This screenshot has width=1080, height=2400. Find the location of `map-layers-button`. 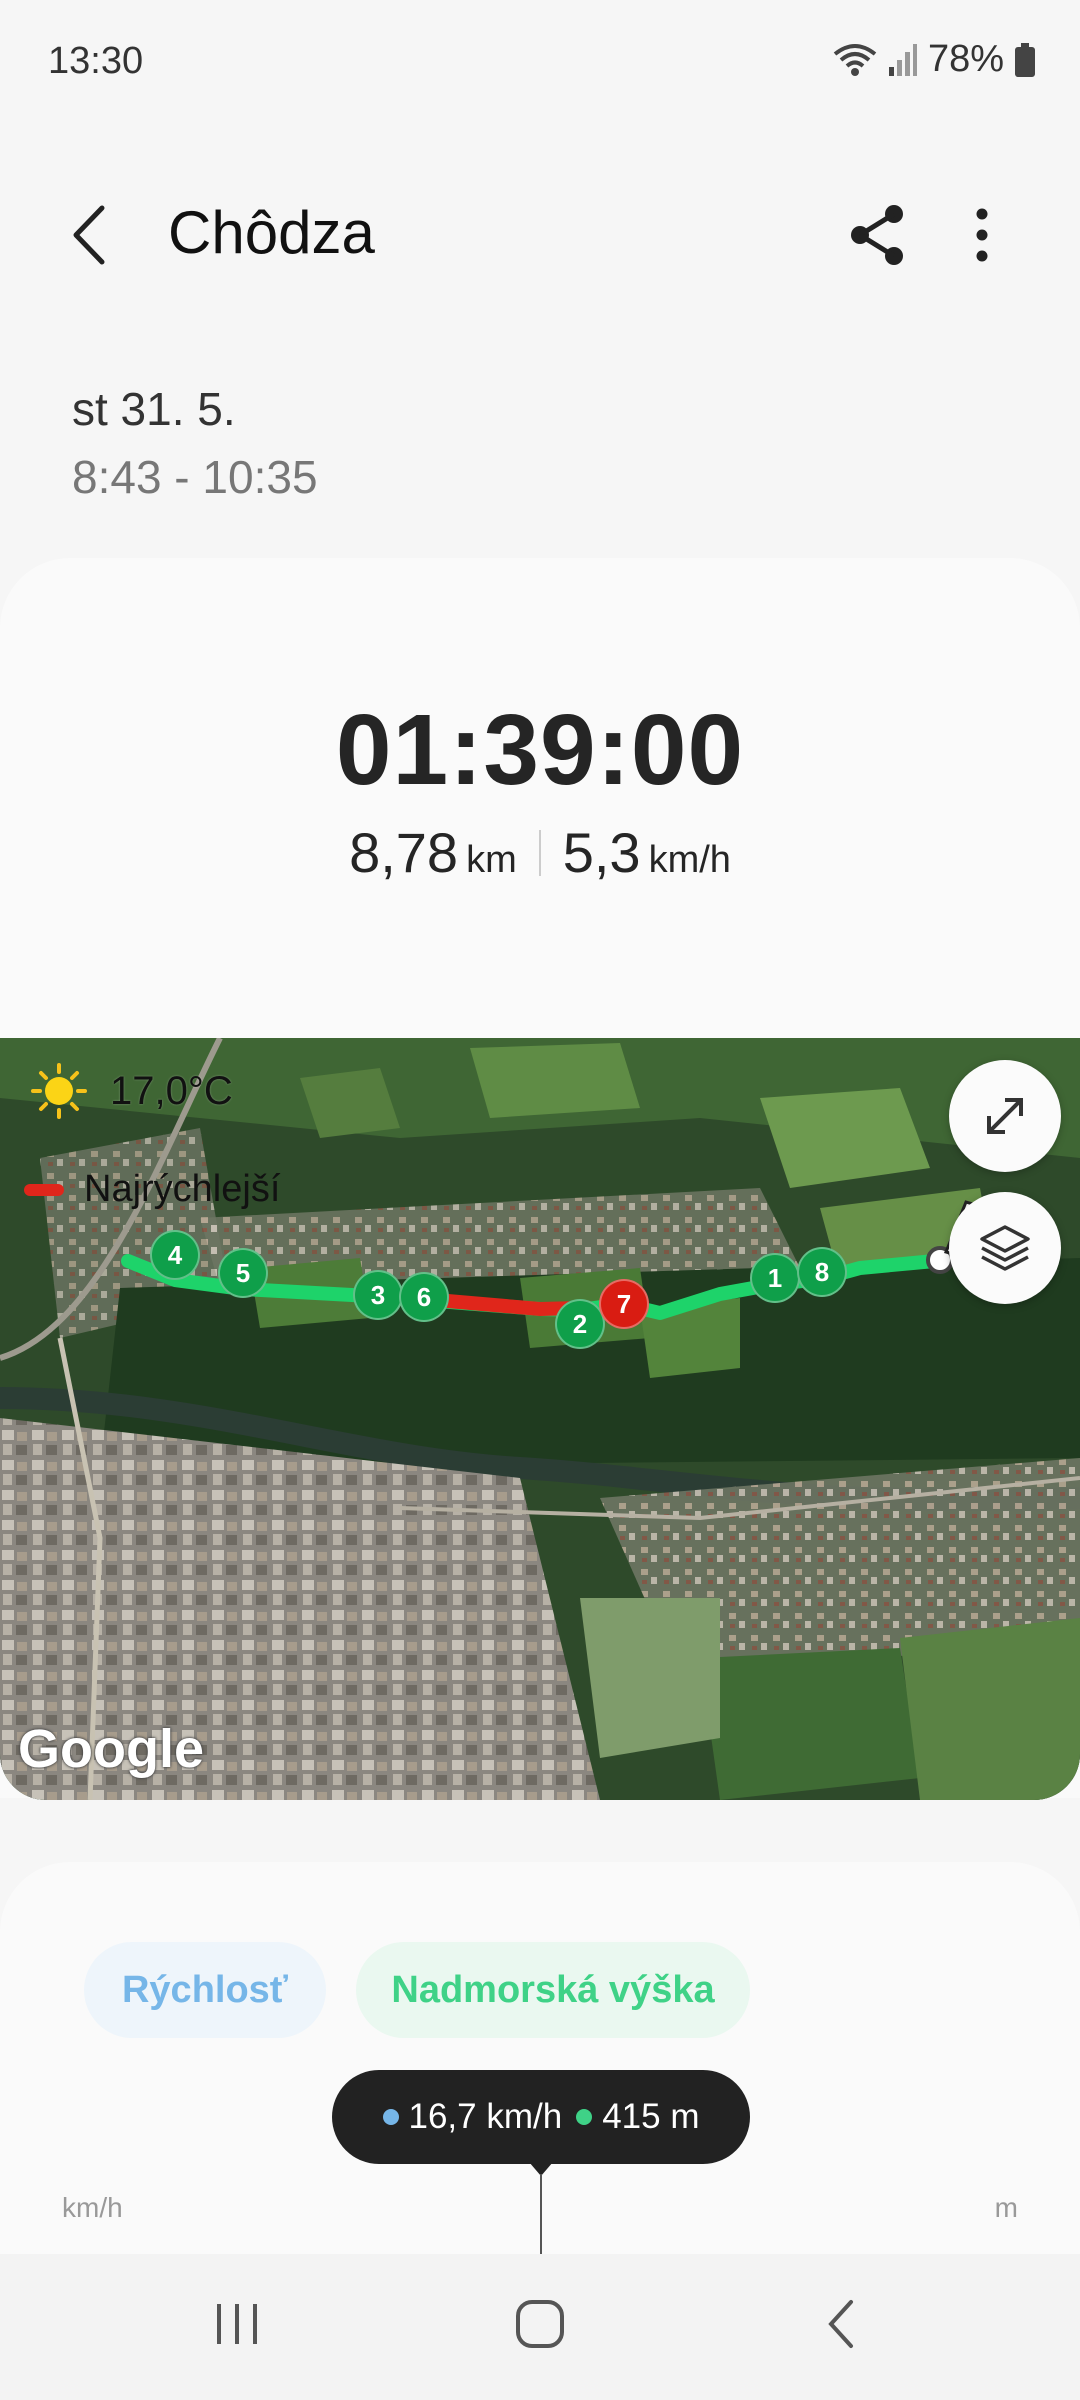

map-layers-button is located at coordinates (1005, 1248).